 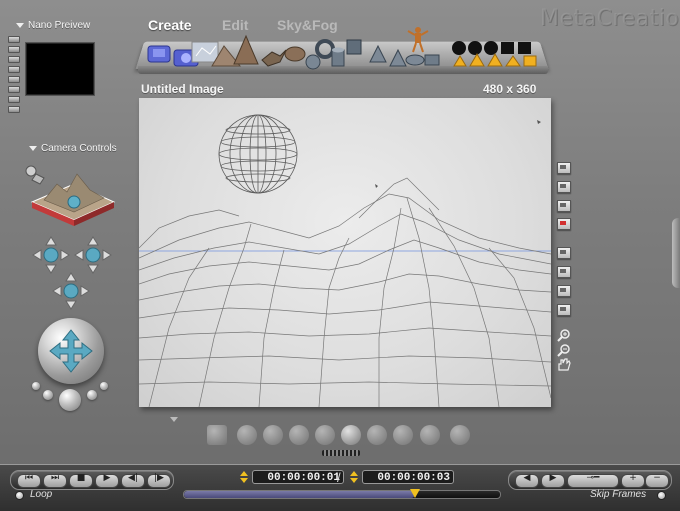 What do you see at coordinates (53, 25) in the screenshot?
I see `nano-preview-header: Nano Preivew` at bounding box center [53, 25].